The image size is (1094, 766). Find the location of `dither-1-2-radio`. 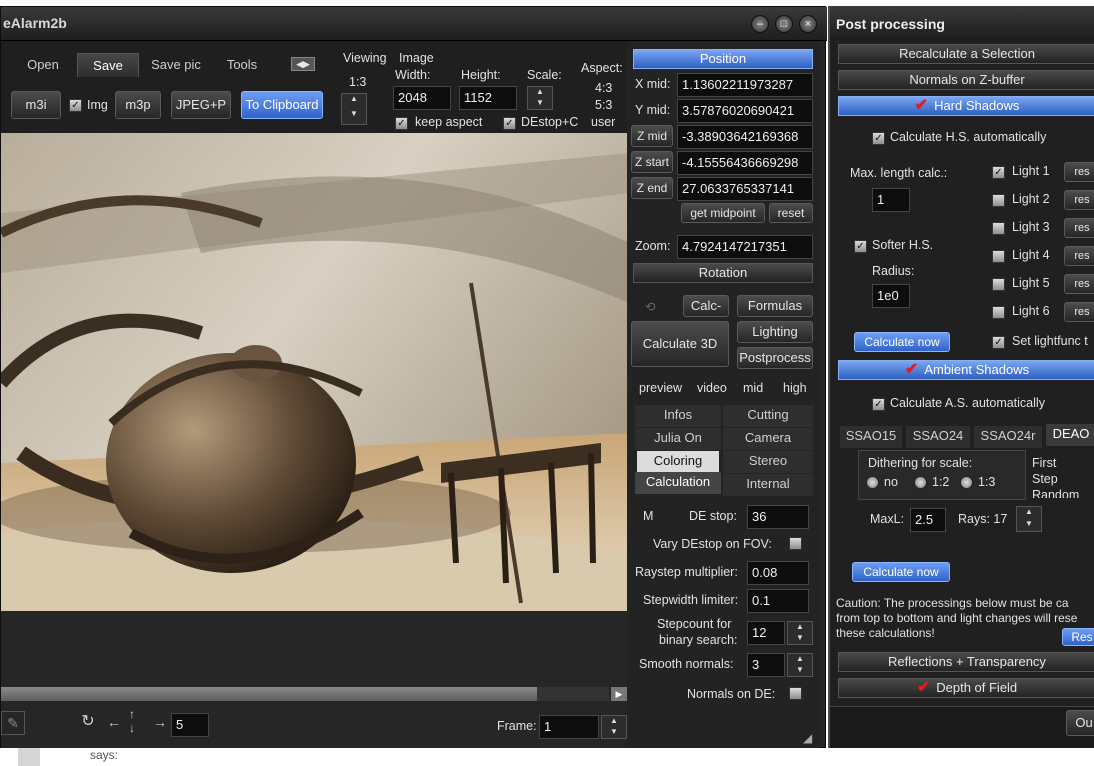

dither-1-2-radio is located at coordinates (920, 482).